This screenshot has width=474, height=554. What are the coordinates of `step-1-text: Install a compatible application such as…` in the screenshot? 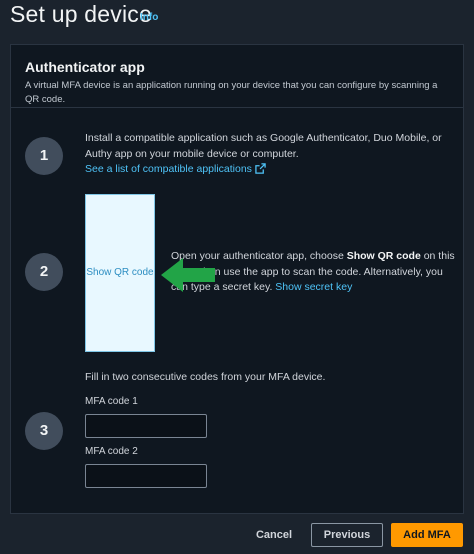 It's located at (269, 154).